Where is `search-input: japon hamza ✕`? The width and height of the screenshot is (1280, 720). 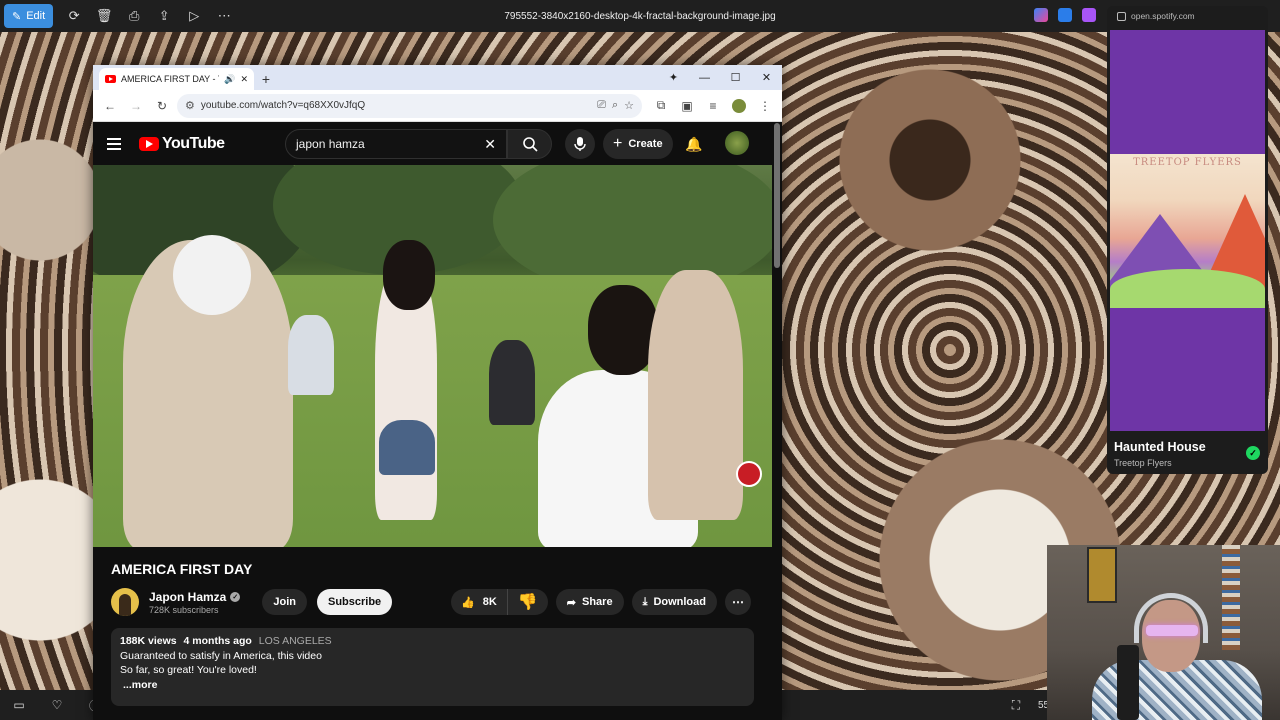 search-input: japon hamza ✕ is located at coordinates (396, 144).